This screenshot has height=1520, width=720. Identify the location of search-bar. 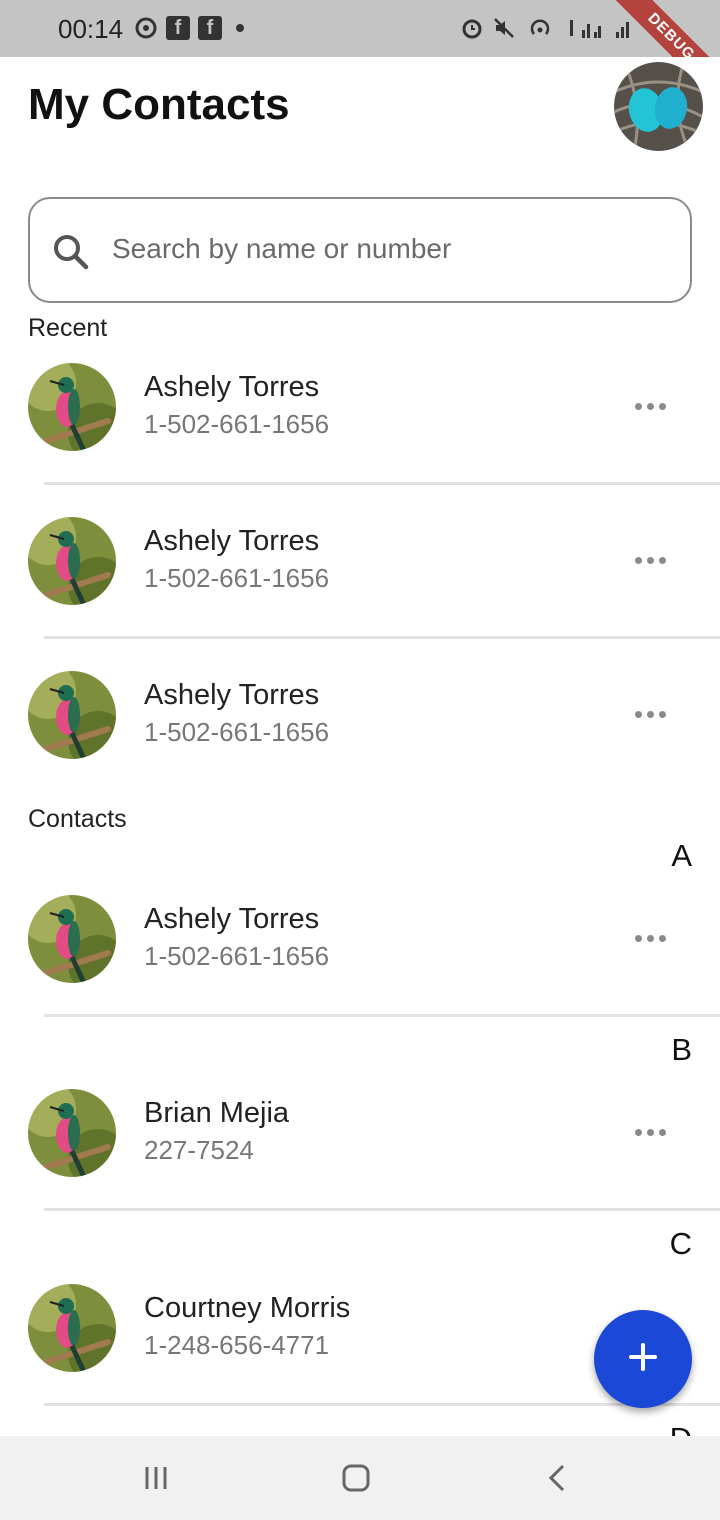
(360, 250).